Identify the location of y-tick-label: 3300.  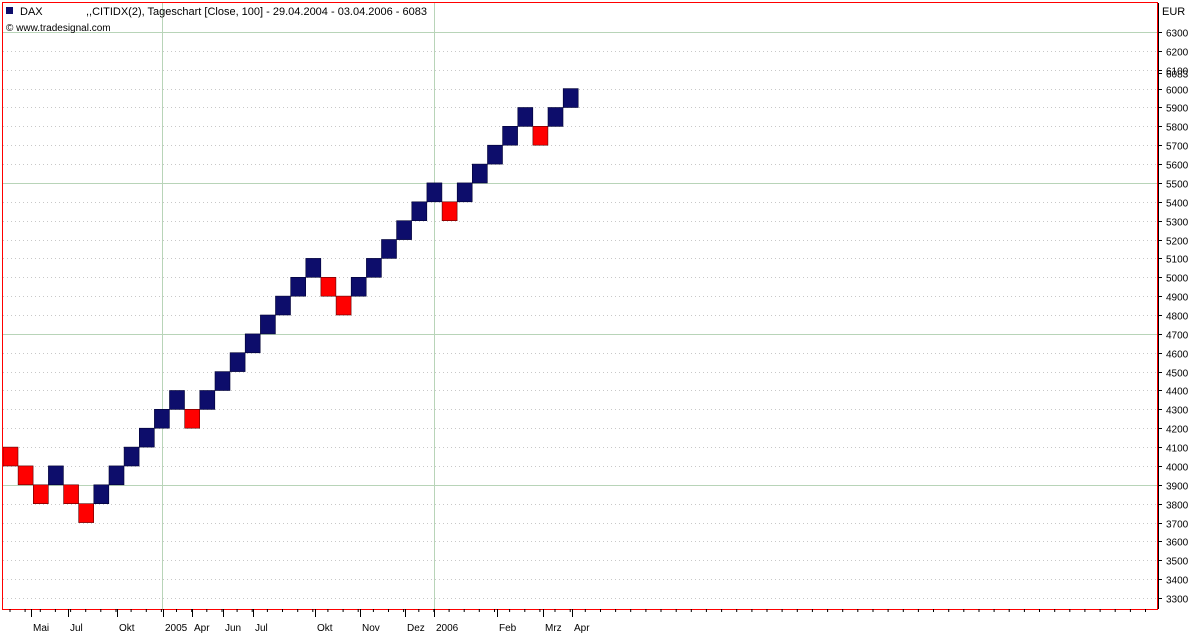
(1177, 600).